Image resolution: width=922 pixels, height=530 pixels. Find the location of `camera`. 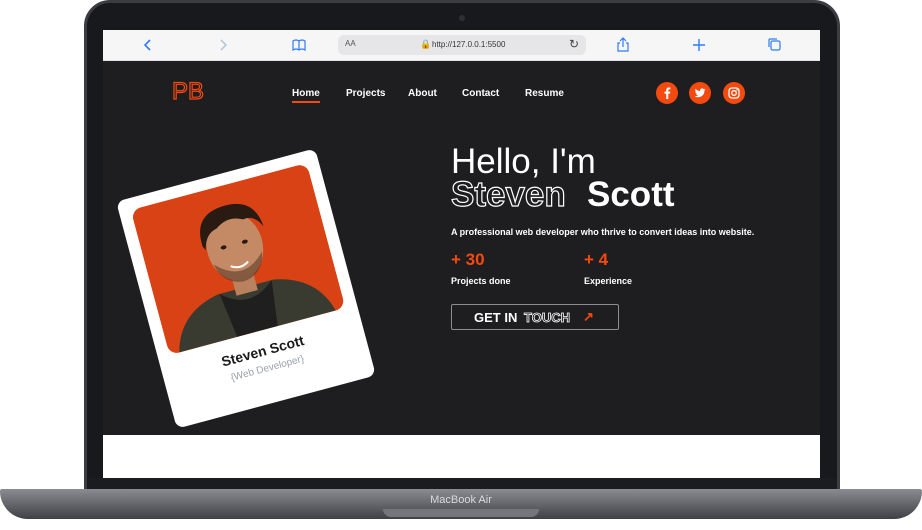

camera is located at coordinates (462, 18).